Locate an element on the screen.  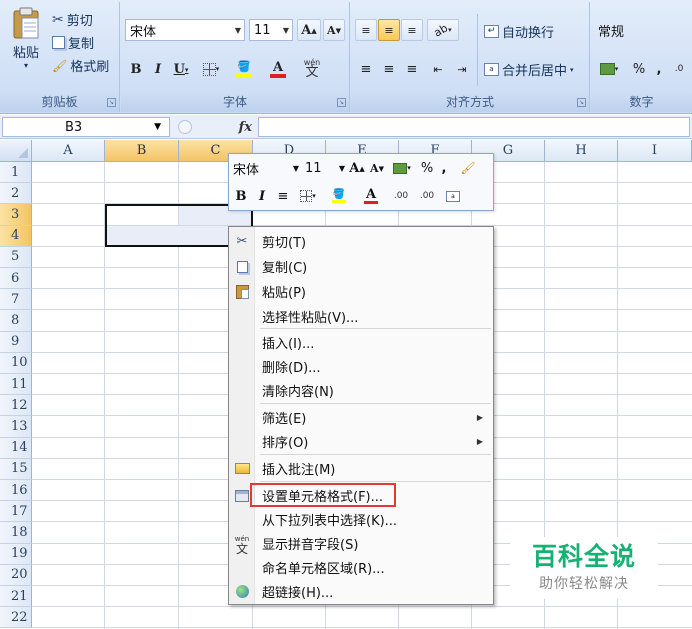
align-bottom-button: ≡ is located at coordinates (412, 30).